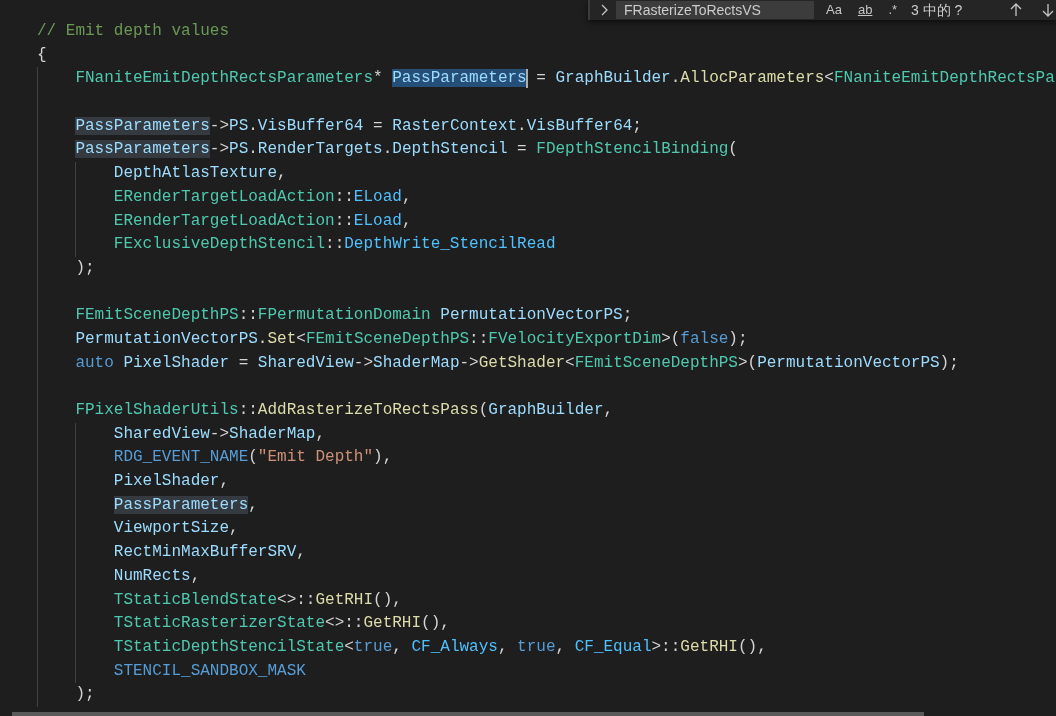  What do you see at coordinates (715, 10) in the screenshot?
I see `search-field: FRasterizeToRectsVS` at bounding box center [715, 10].